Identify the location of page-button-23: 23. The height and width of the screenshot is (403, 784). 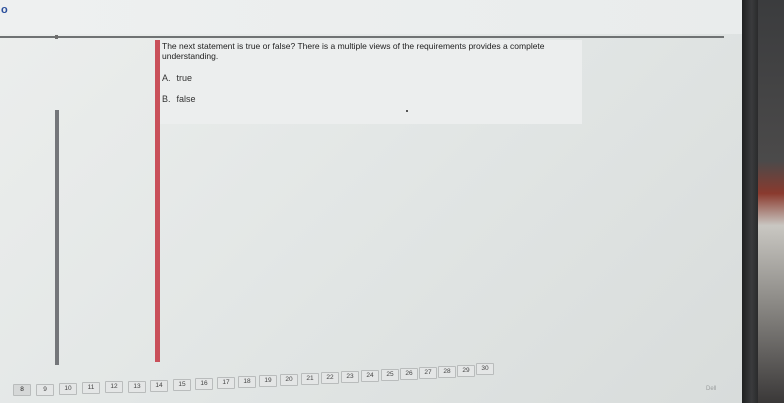
(350, 377).